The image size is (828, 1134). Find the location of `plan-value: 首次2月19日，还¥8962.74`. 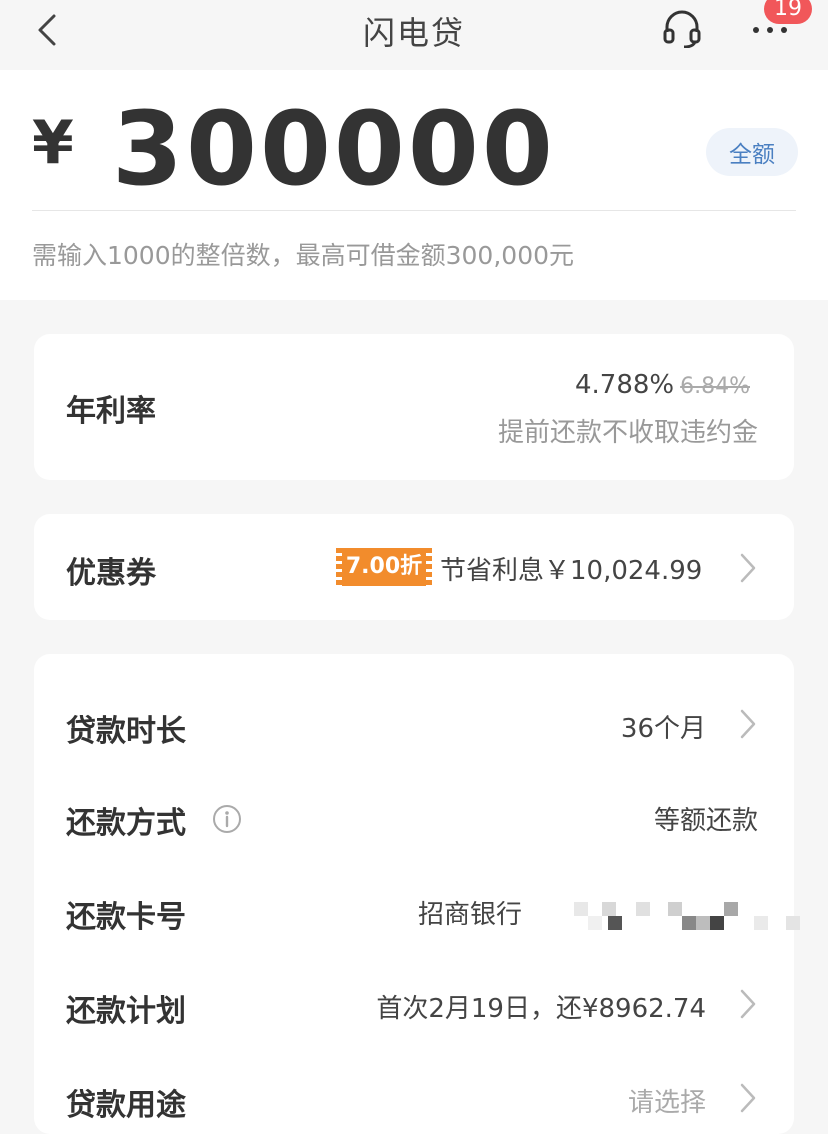

plan-value: 首次2月19日，还¥8962.74 is located at coordinates (541, 1009).